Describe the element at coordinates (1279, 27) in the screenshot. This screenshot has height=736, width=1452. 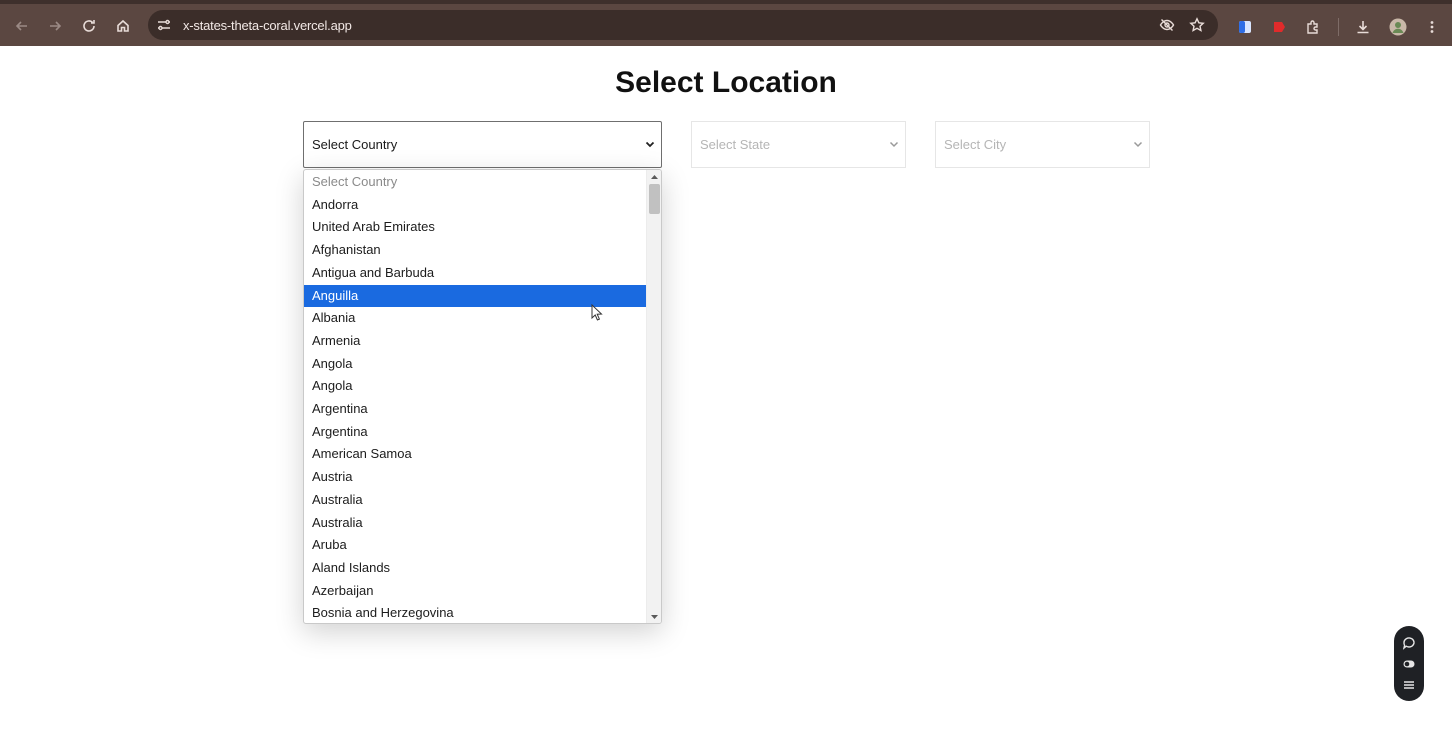
I see `extension-red-icon` at that location.